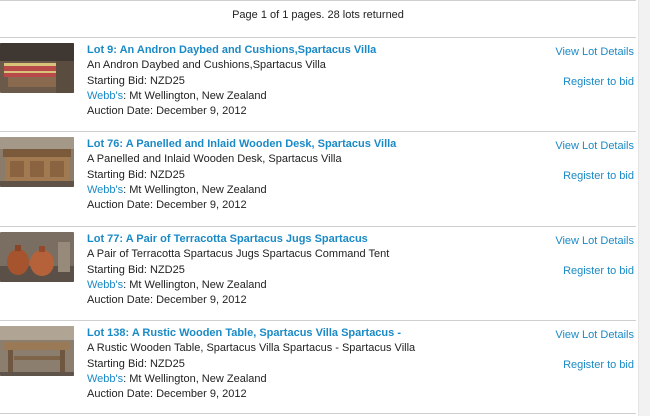  Describe the element at coordinates (318, 0) in the screenshot. I see `top-divider` at that location.